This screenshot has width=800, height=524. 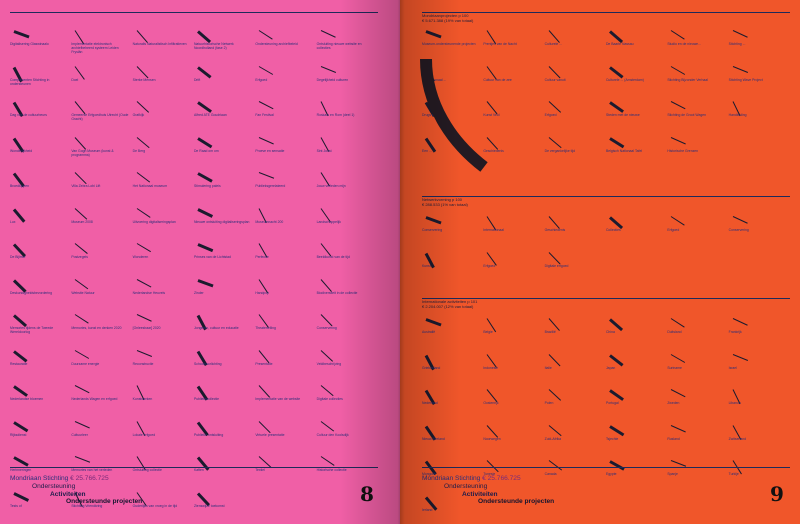 What do you see at coordinates (150, 186) in the screenshot?
I see `project-label: Het Nationaal museum` at bounding box center [150, 186].